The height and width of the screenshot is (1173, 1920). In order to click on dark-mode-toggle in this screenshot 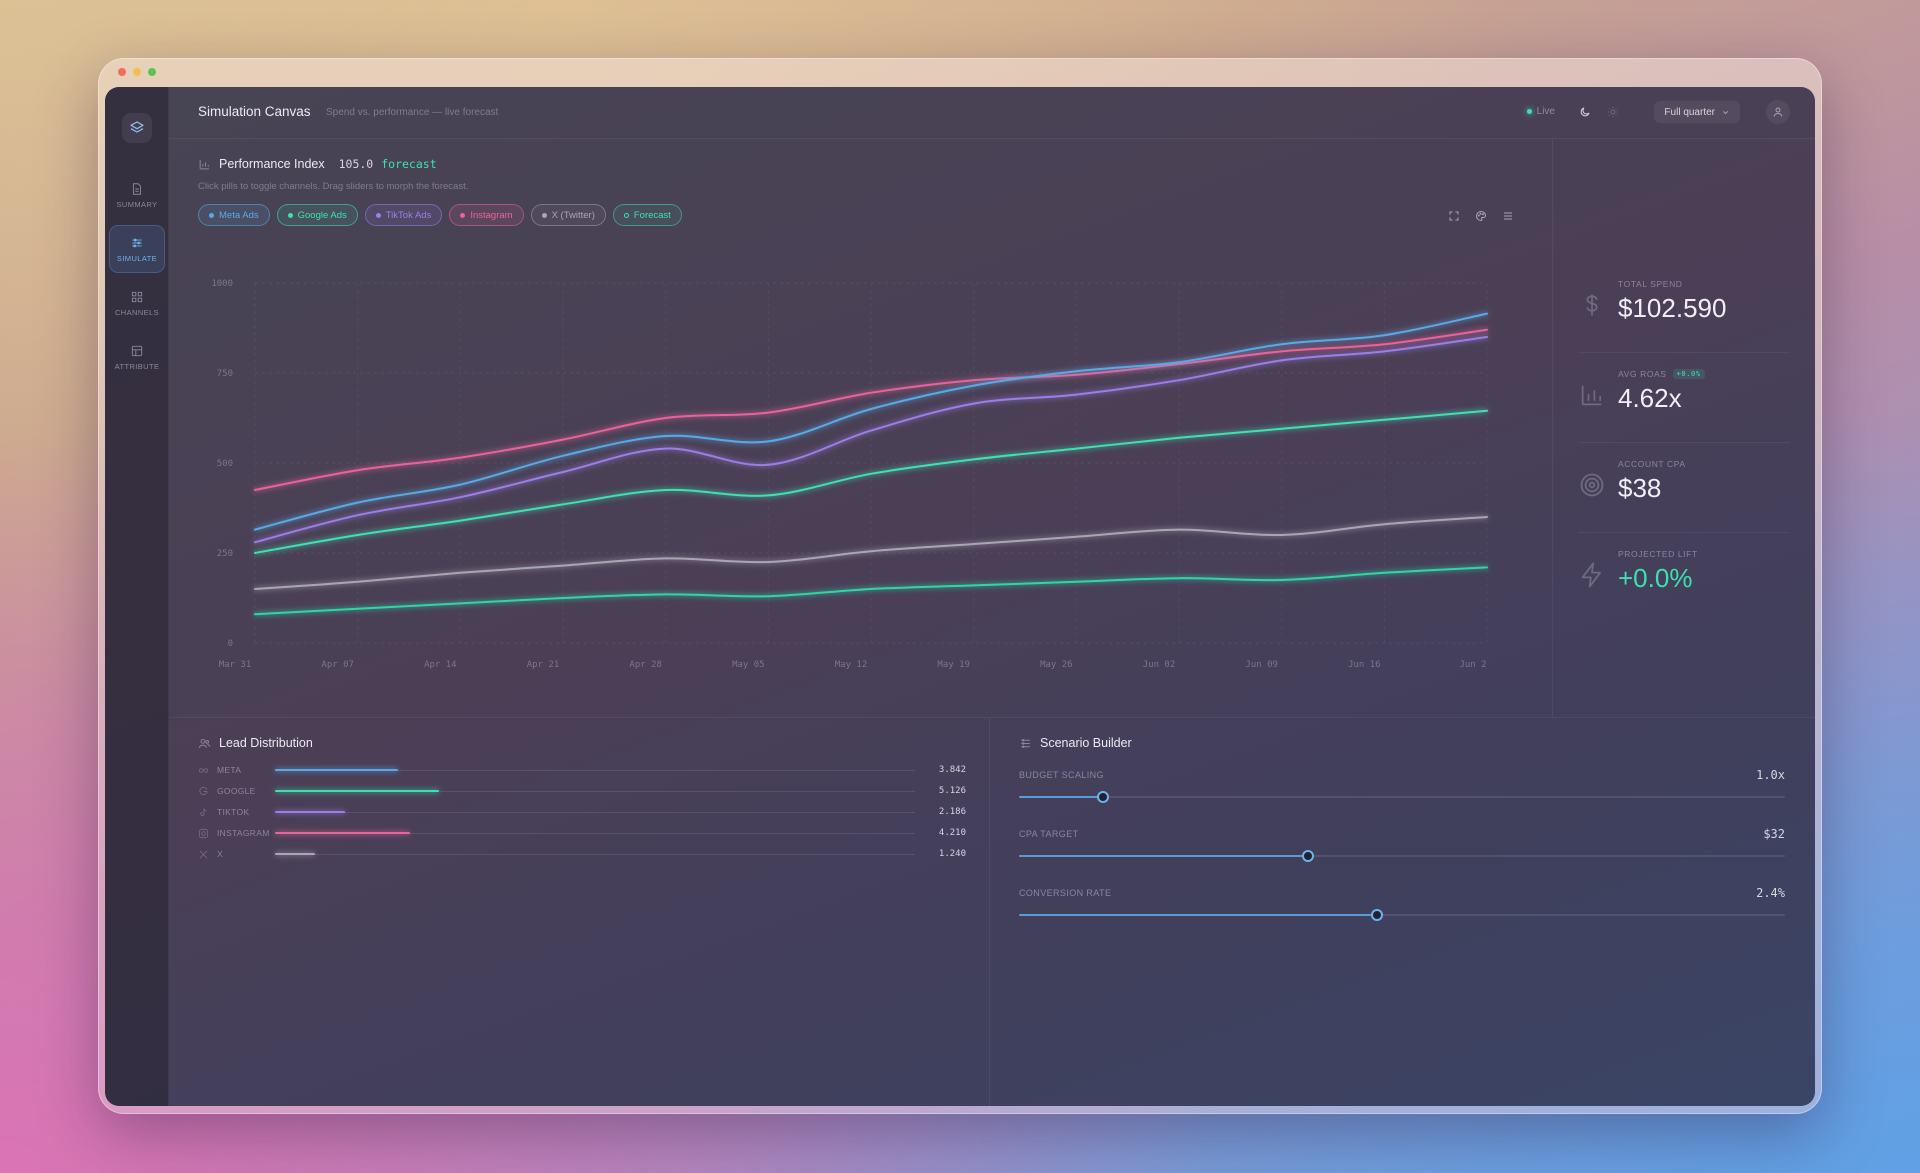, I will do `click(1585, 112)`.